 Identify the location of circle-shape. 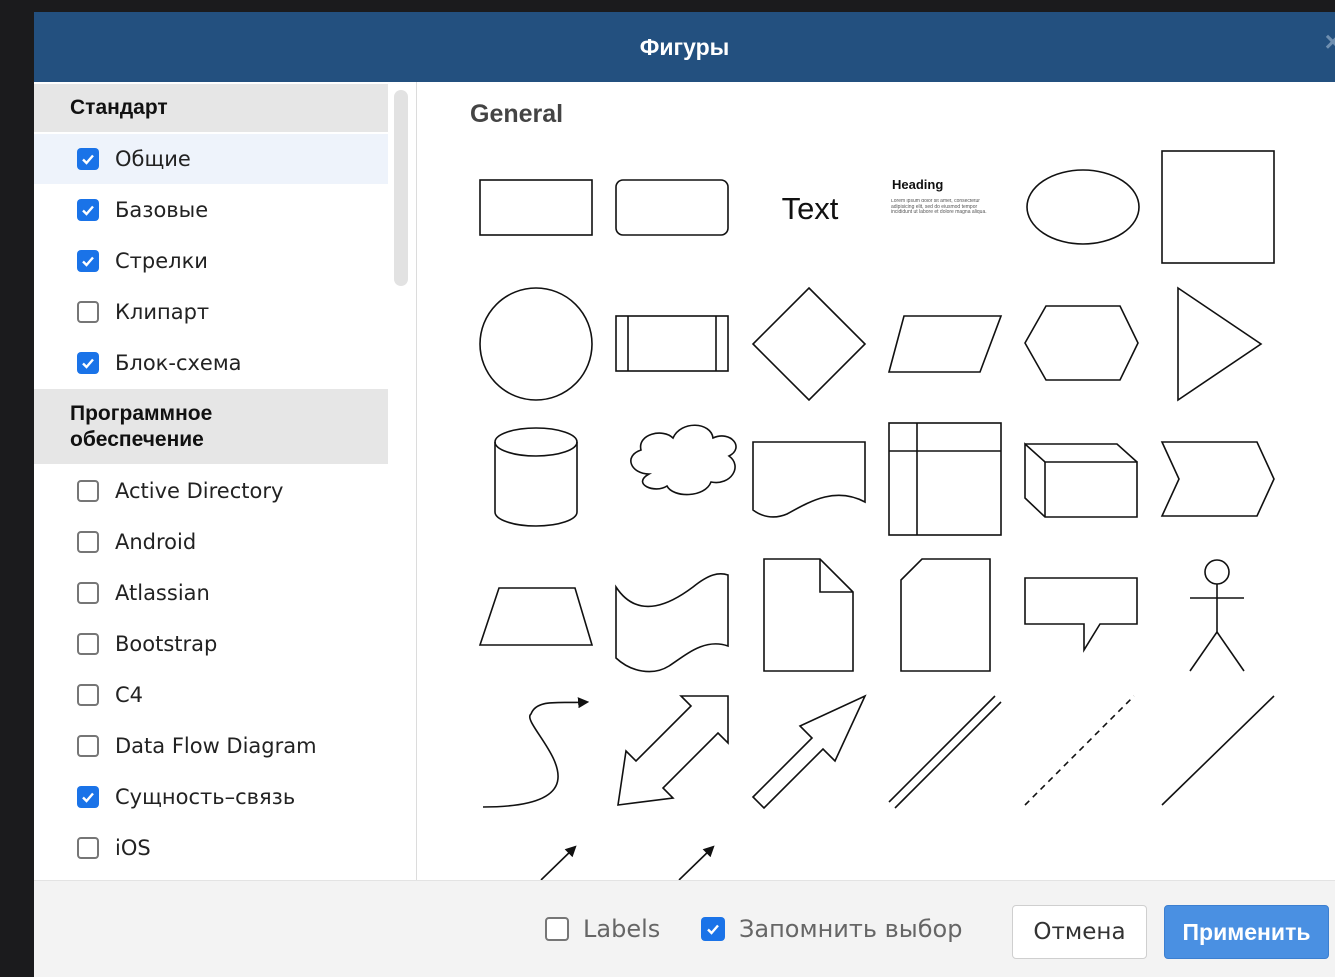
(536, 344).